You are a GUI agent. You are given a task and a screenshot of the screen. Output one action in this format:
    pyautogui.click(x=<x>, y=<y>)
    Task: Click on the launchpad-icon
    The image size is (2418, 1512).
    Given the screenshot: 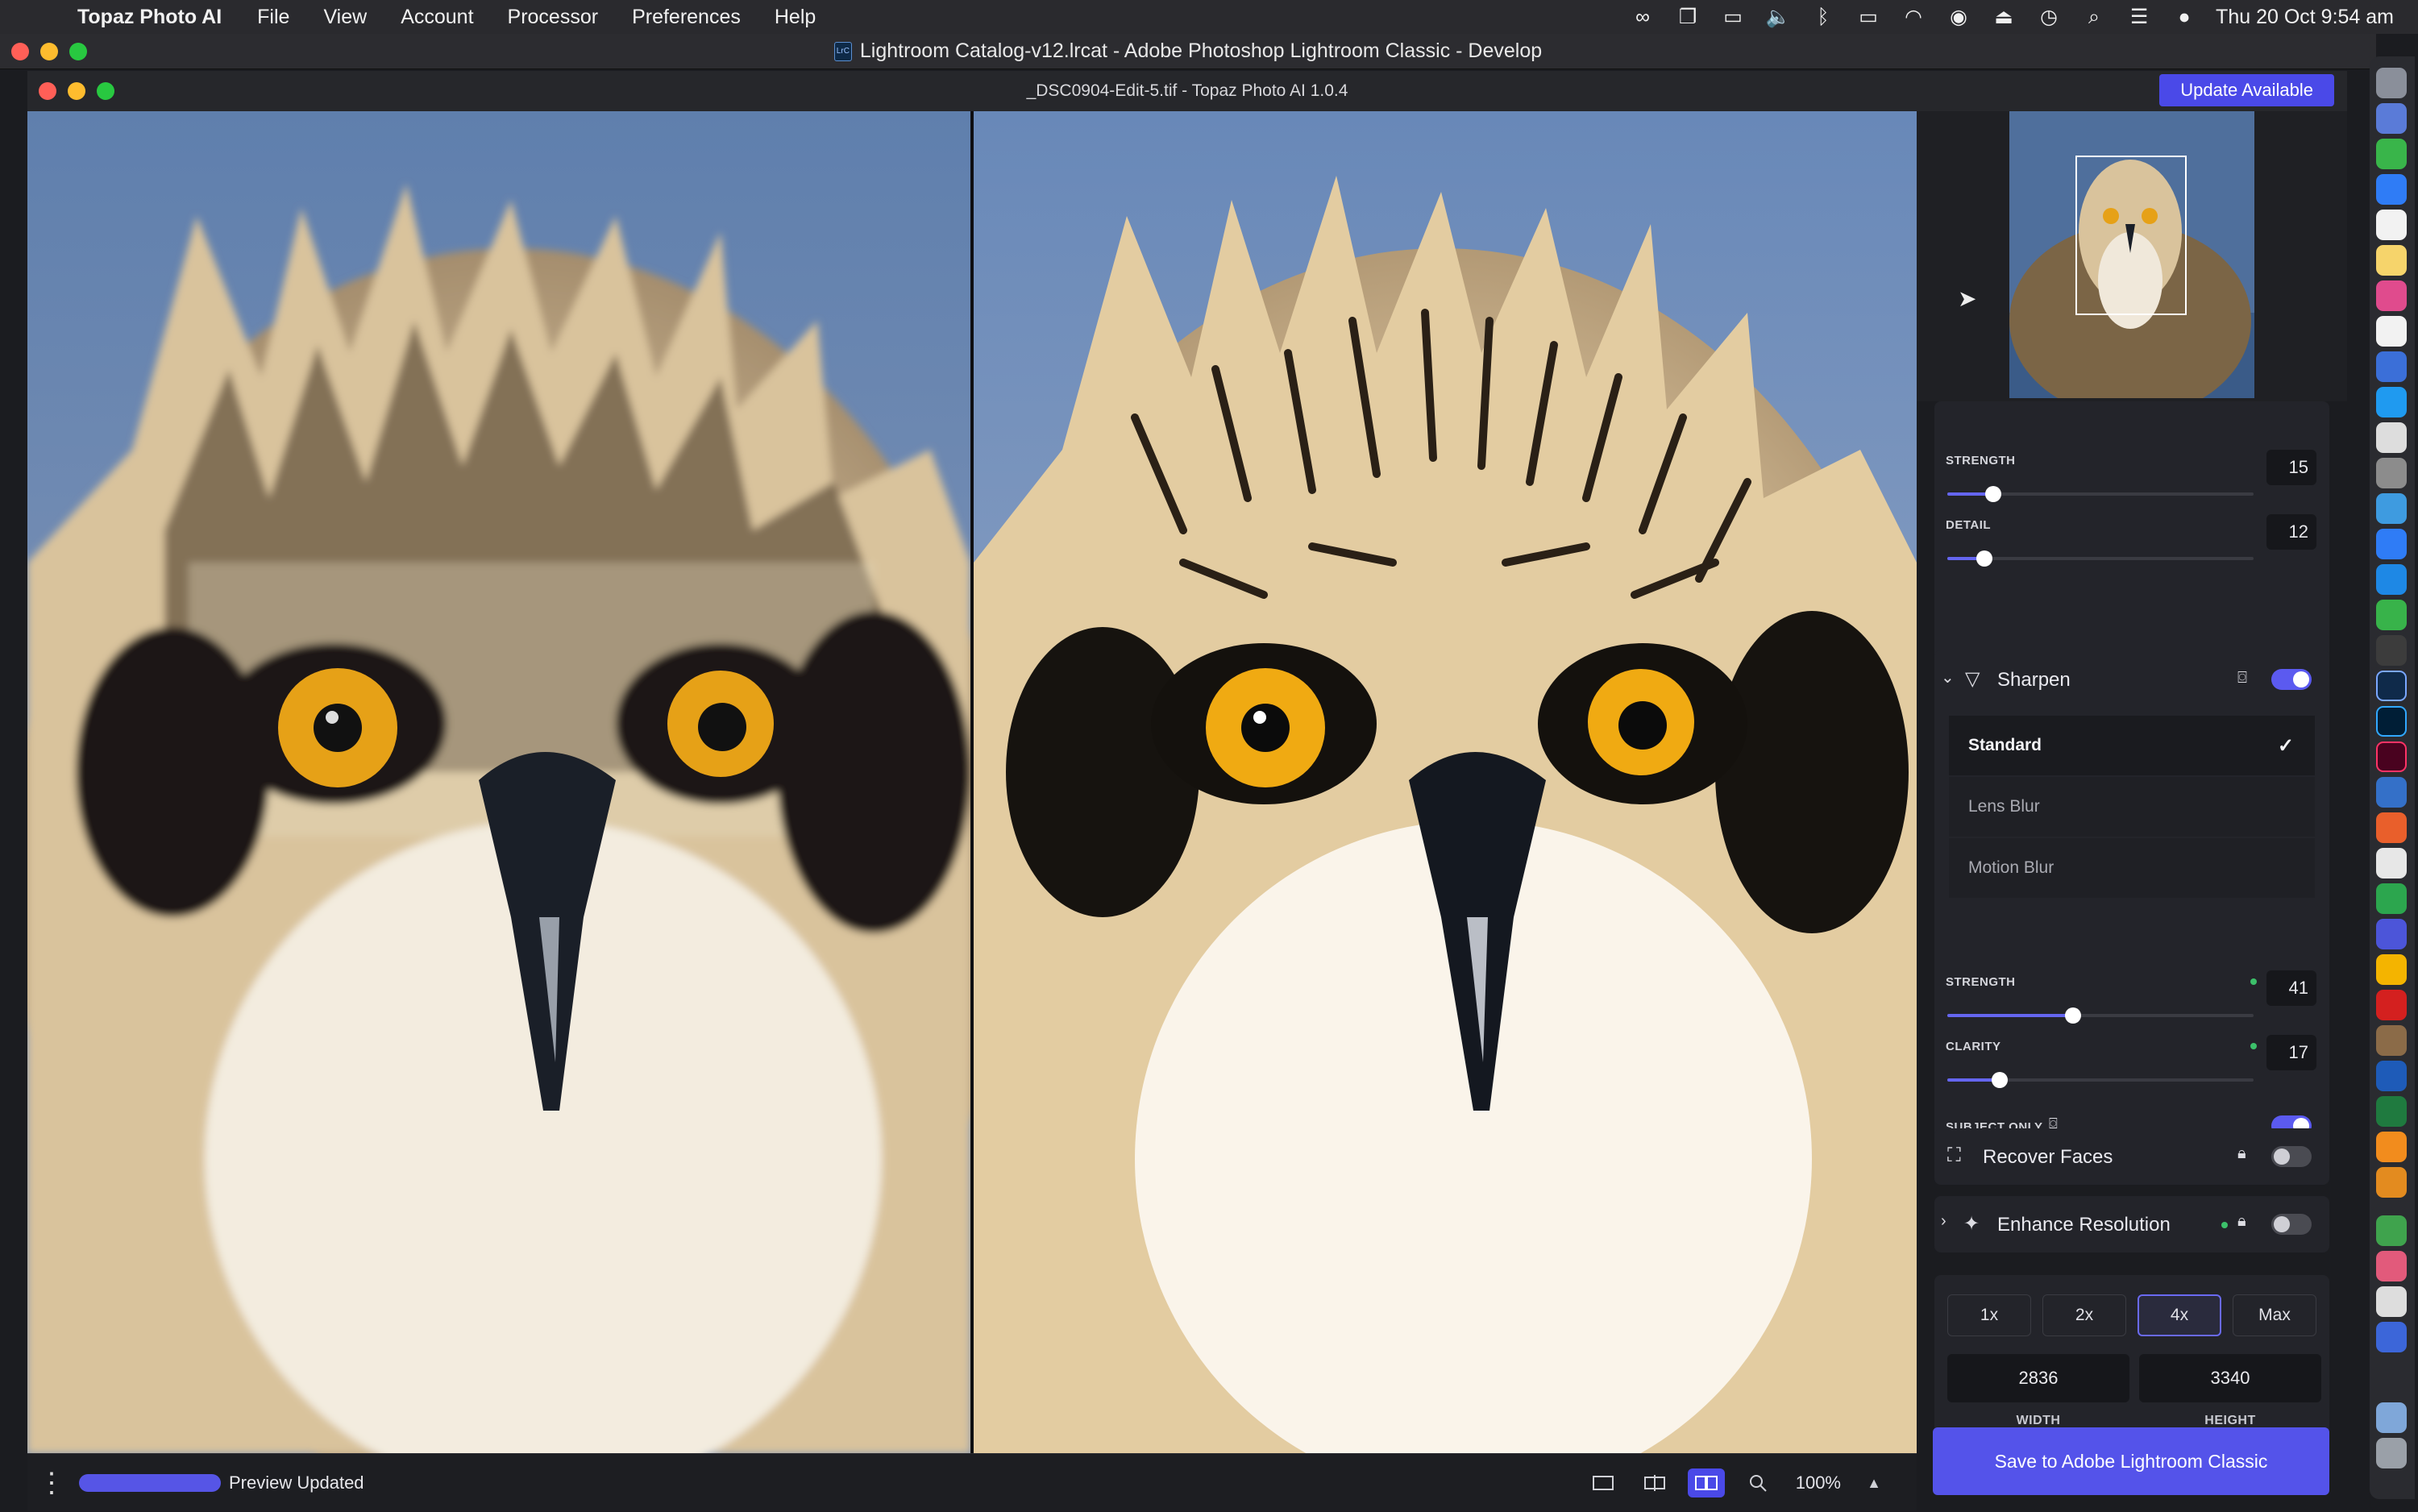 What is the action you would take?
    pyautogui.click(x=2391, y=118)
    